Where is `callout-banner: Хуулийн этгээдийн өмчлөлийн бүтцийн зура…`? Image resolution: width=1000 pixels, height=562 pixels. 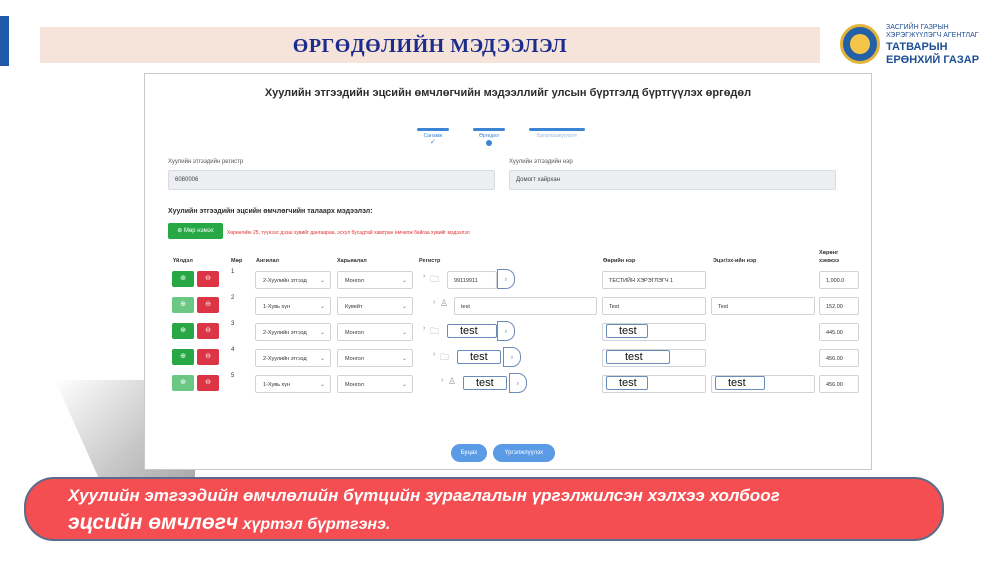 callout-banner: Хуулийн этгээдийн өмчлөлийн бүтцийн зура… is located at coordinates (484, 509).